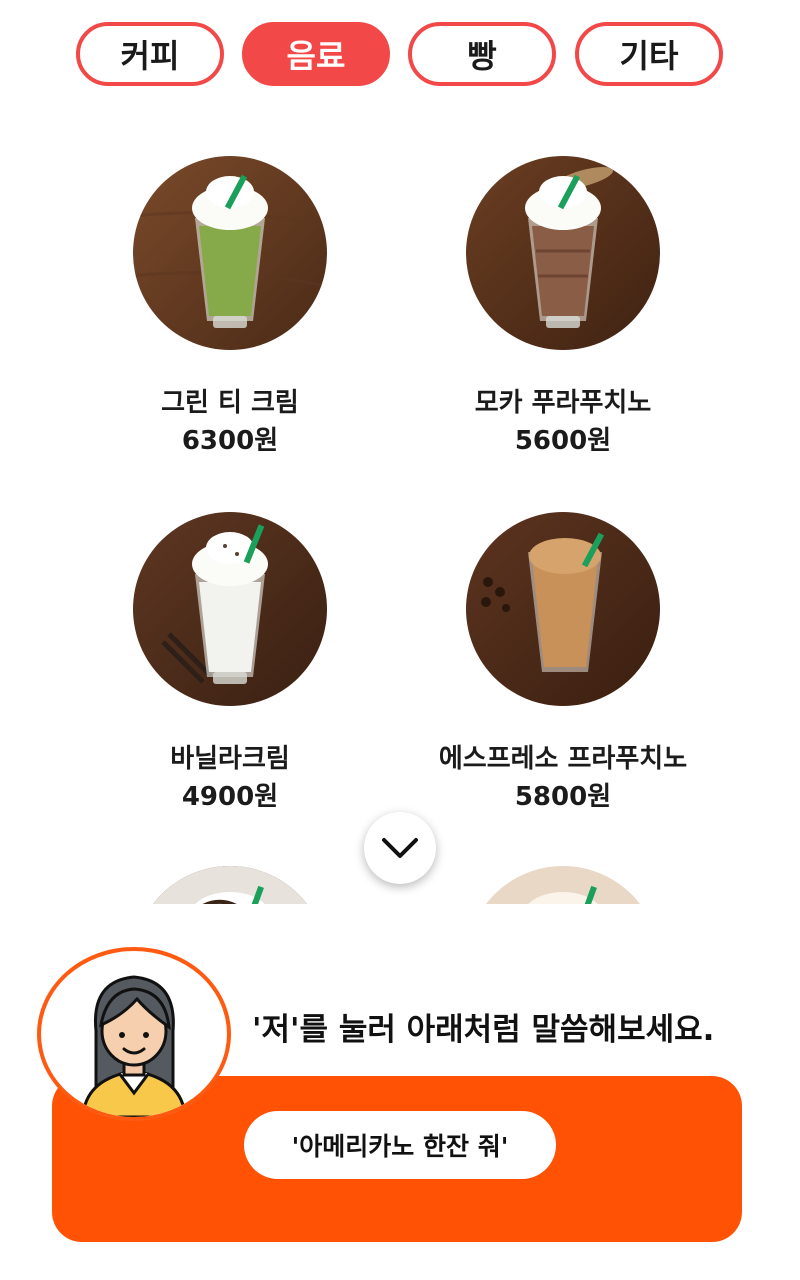 This screenshot has height=1280, width=800. What do you see at coordinates (230, 759) in the screenshot?
I see `product-name: 바닐라크림` at bounding box center [230, 759].